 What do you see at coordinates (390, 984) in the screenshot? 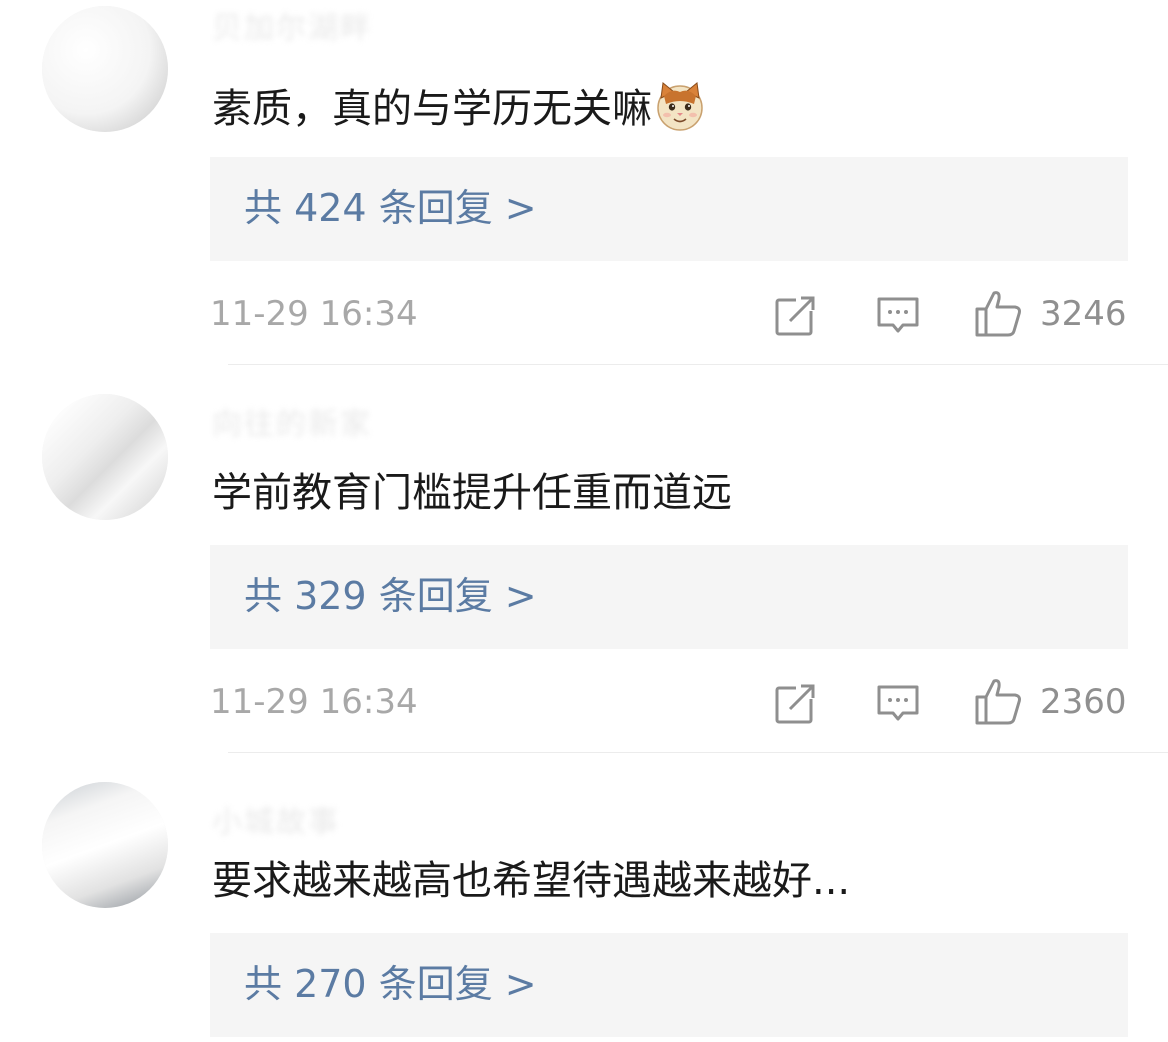
I see `replies-link: 共 270 条回复 >` at bounding box center [390, 984].